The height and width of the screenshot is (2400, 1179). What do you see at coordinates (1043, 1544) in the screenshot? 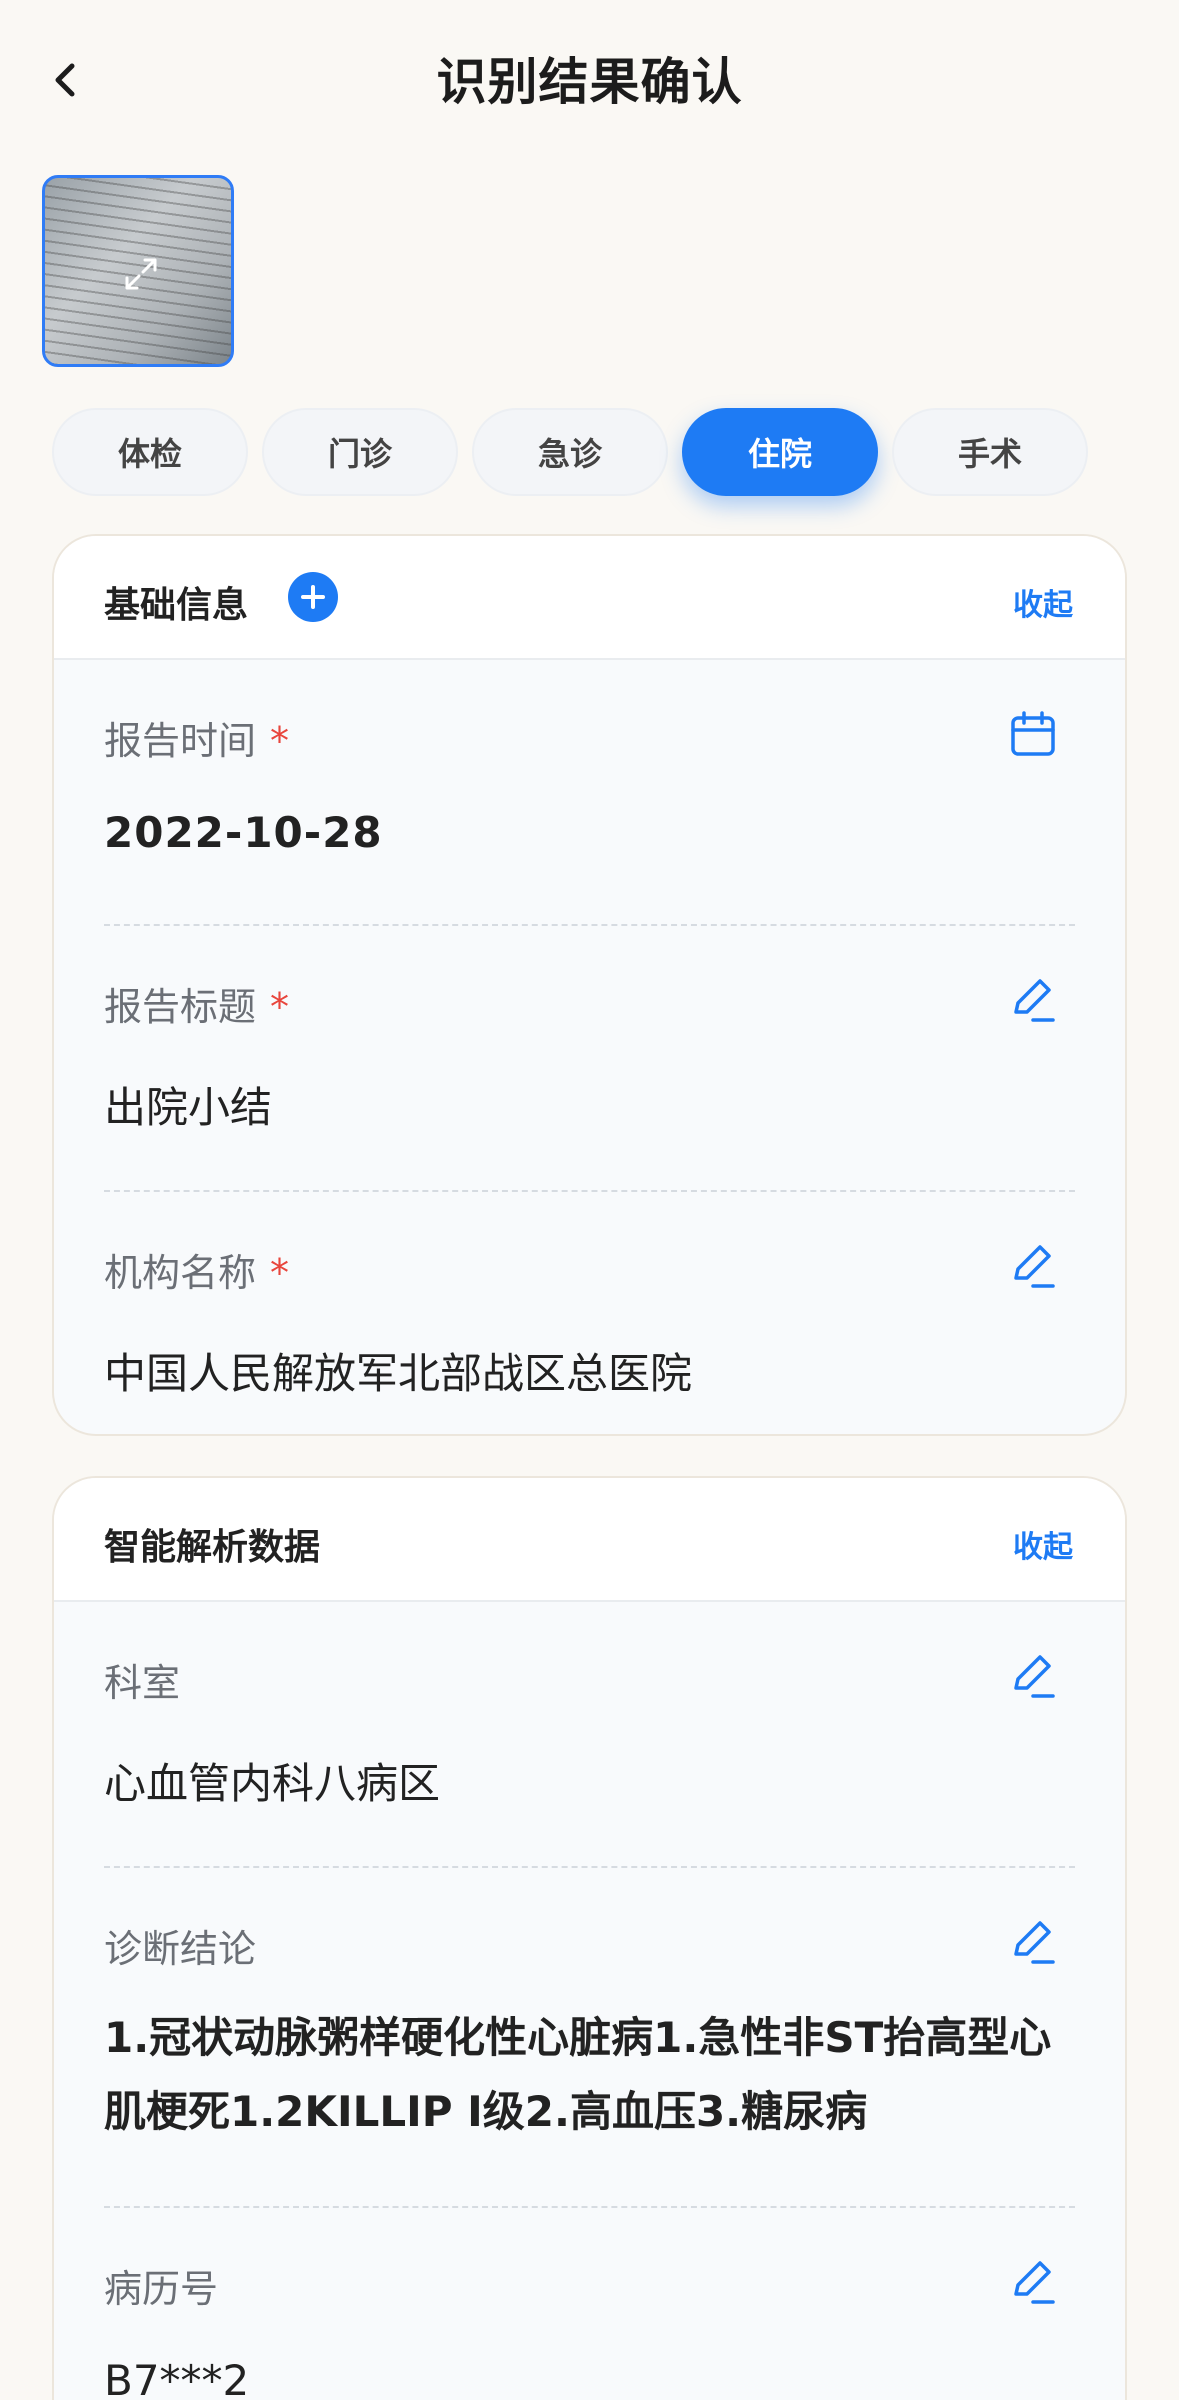
I see `smart-data-collapse-button: 收起` at bounding box center [1043, 1544].